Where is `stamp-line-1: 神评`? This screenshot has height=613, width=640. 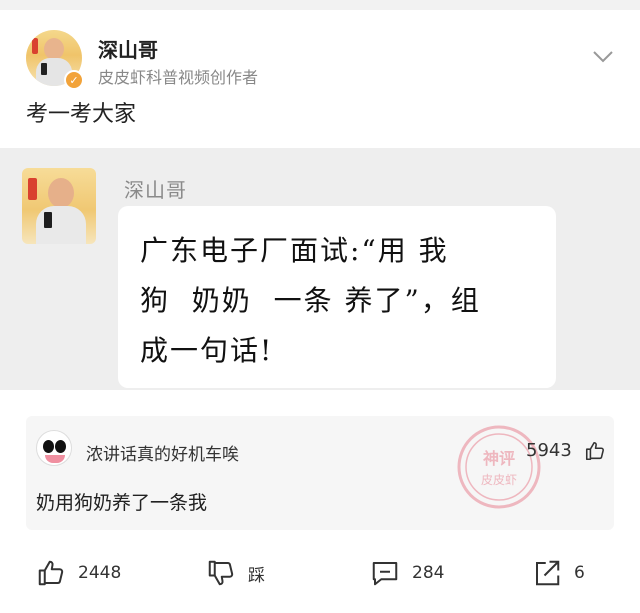 stamp-line-1: 神评 is located at coordinates (499, 458).